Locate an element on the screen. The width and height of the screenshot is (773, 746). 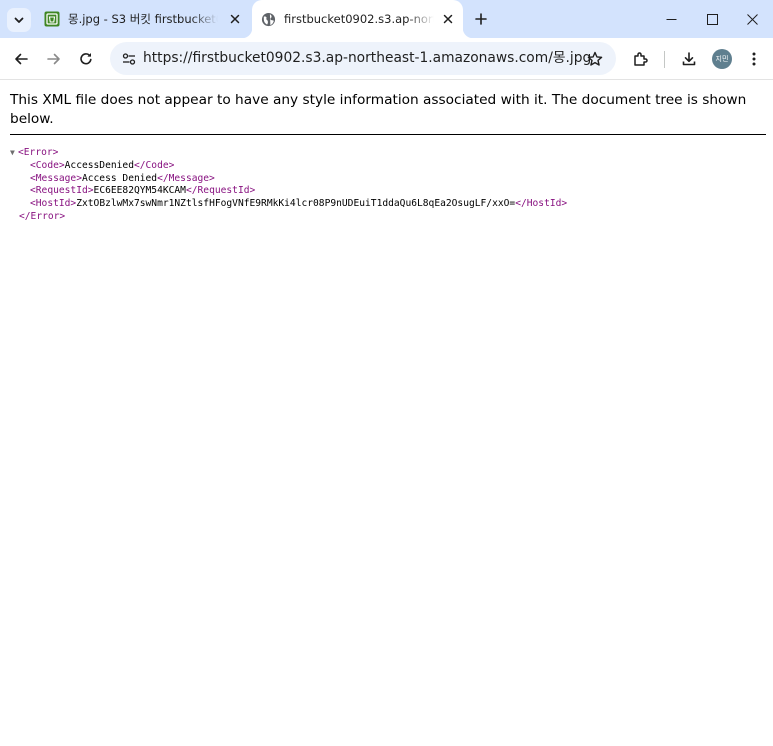
back-button is located at coordinates (21, 59).